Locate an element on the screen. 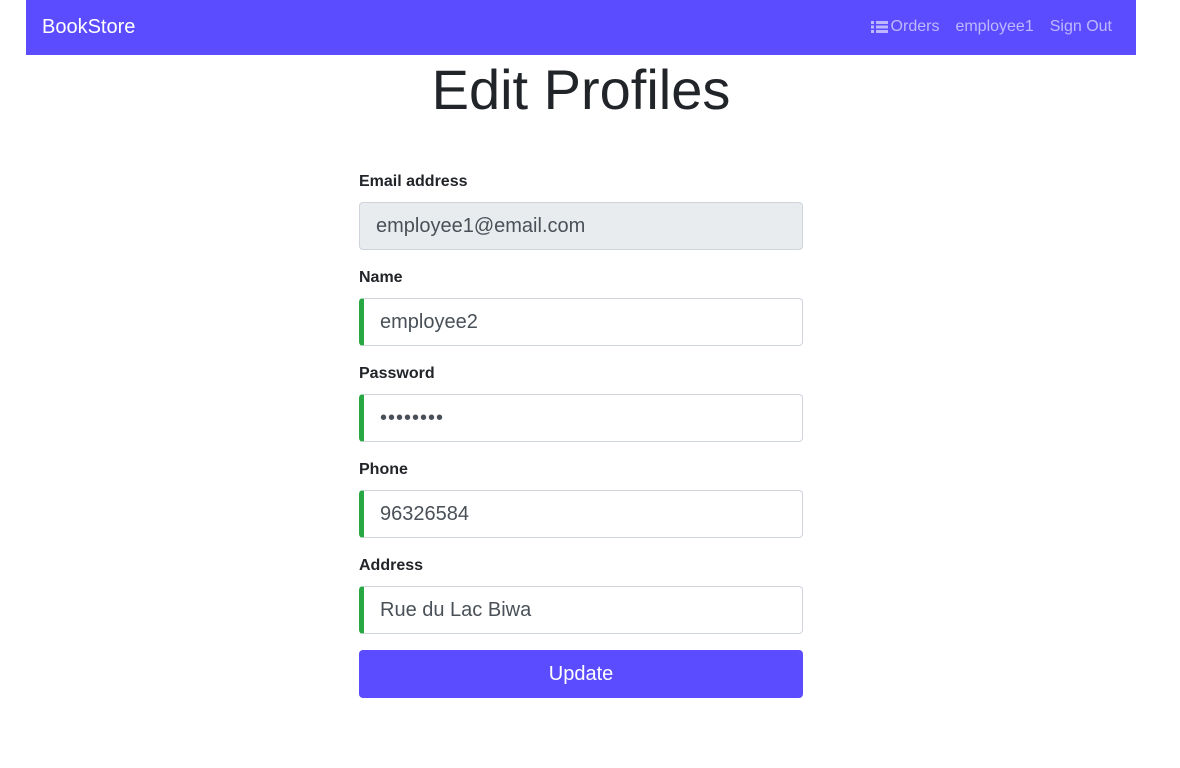 The height and width of the screenshot is (768, 1180). nav-links: Orders employee1 Sign Out is located at coordinates (991, 27).